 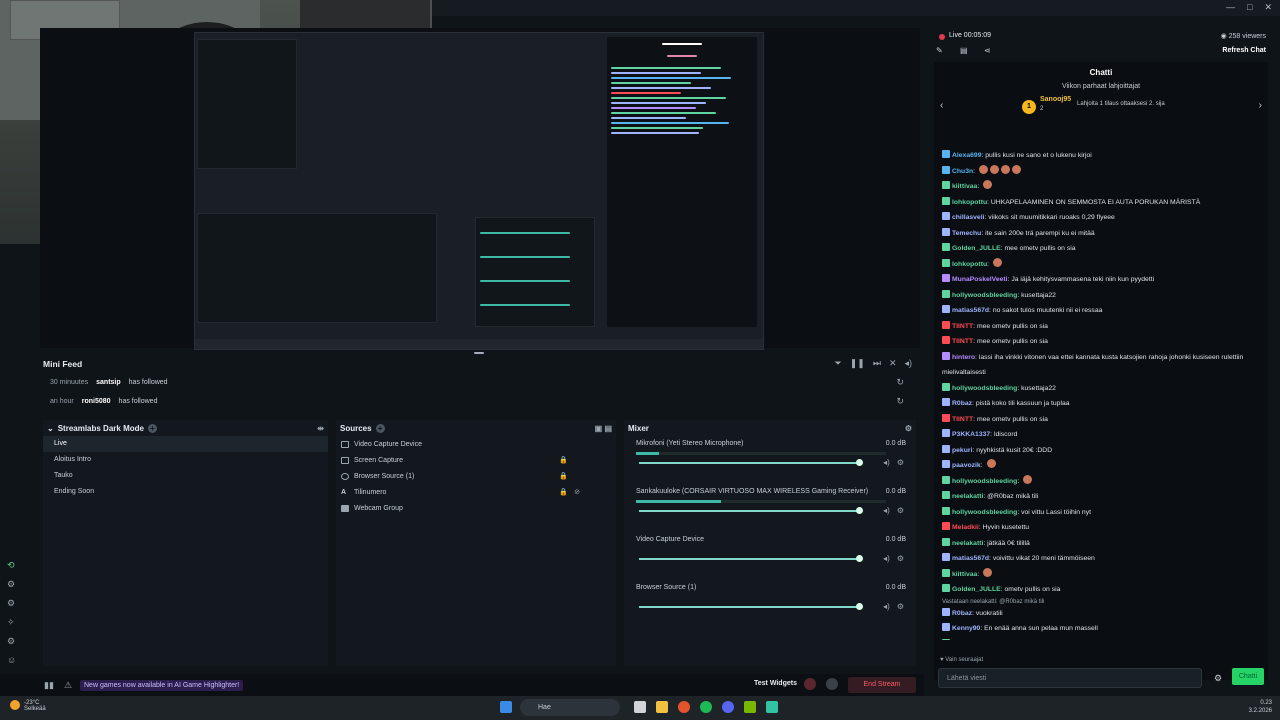 What do you see at coordinates (893, 363) in the screenshot?
I see `mute-icon: ✕` at bounding box center [893, 363].